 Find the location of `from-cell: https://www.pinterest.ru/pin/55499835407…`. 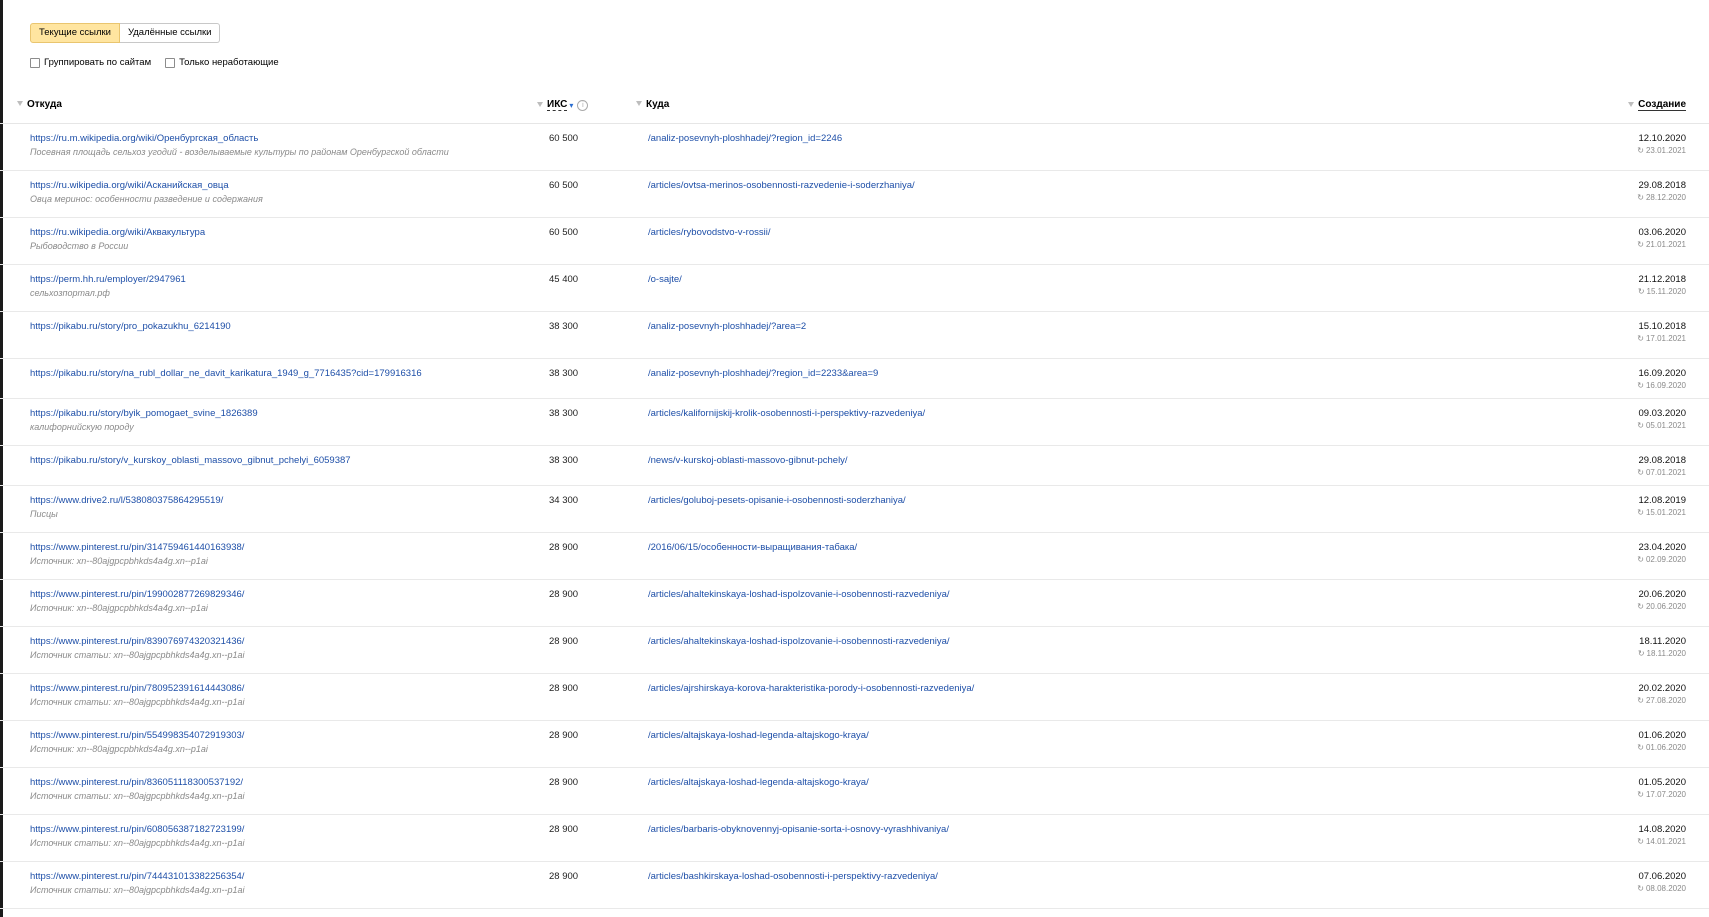

from-cell: https://www.pinterest.ru/pin/55499835407… is located at coordinates (280, 742).